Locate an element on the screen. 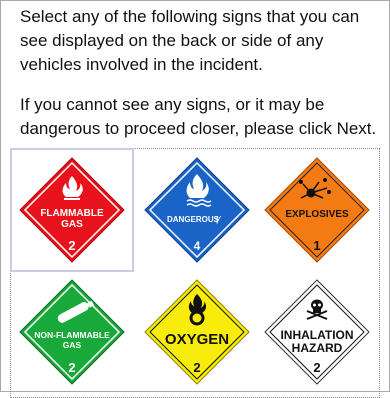  sign-class-number: 4 is located at coordinates (197, 246).